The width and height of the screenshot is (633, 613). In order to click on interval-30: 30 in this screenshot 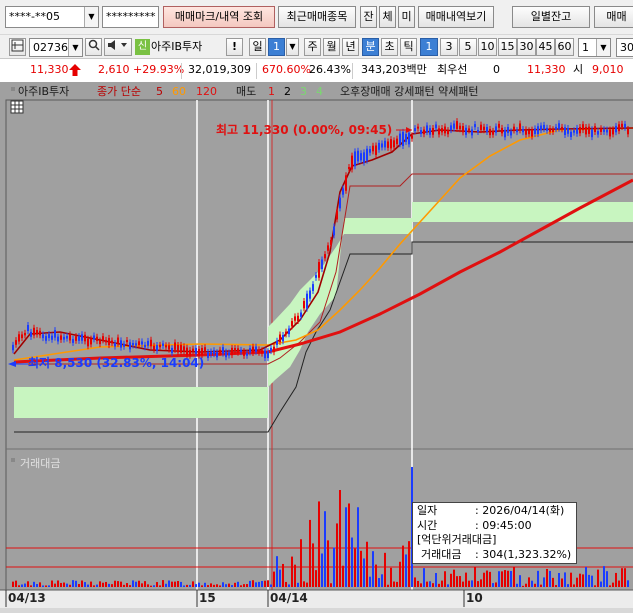, I will do `click(526, 47)`.